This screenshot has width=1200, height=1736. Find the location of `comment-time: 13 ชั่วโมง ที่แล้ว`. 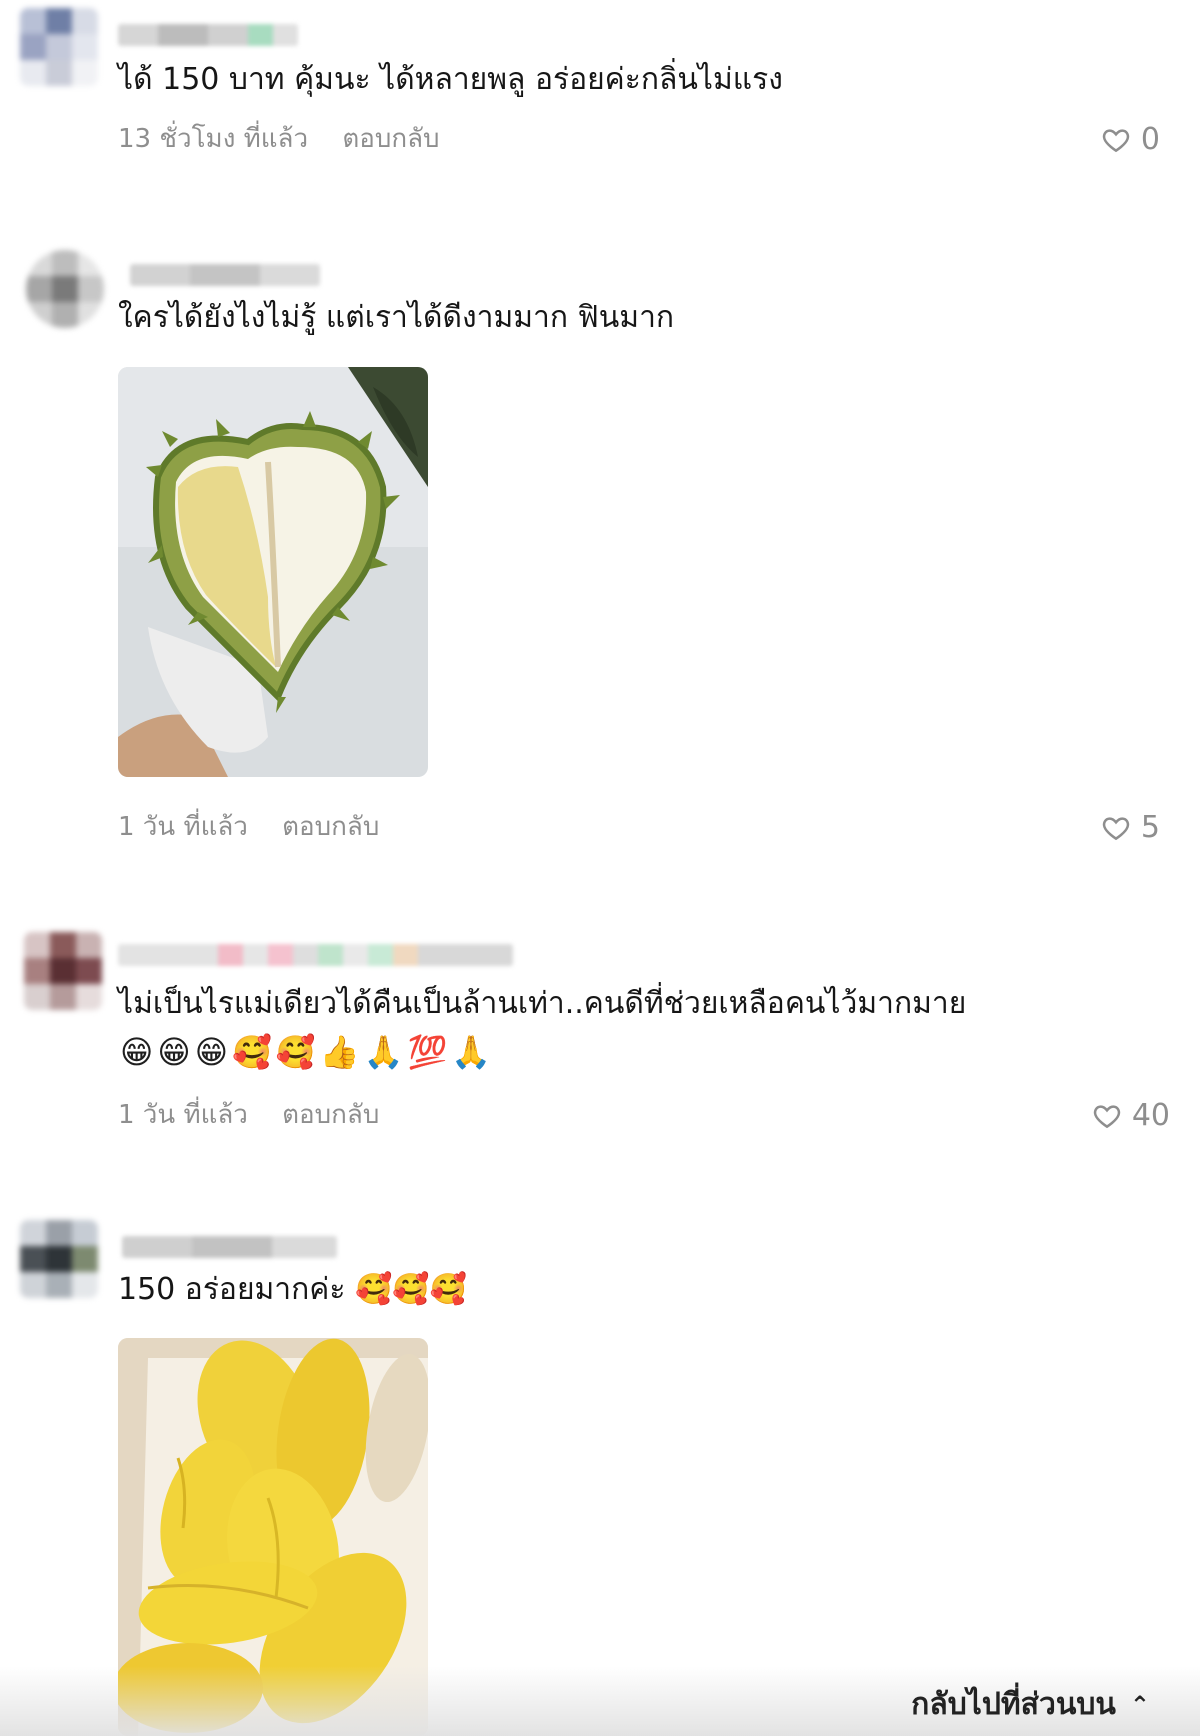

comment-time: 13 ชั่วโมง ที่แล้ว is located at coordinates (213, 139).